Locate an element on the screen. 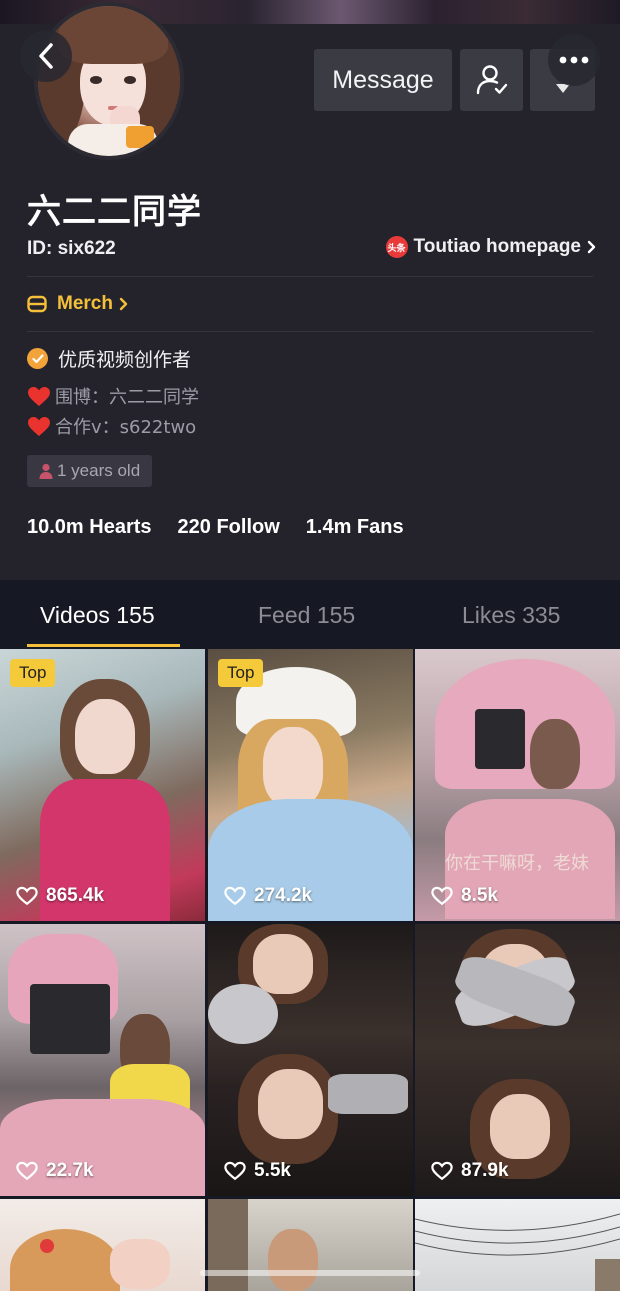 This screenshot has height=1291, width=620. follow-count: 220 Follow is located at coordinates (229, 527).